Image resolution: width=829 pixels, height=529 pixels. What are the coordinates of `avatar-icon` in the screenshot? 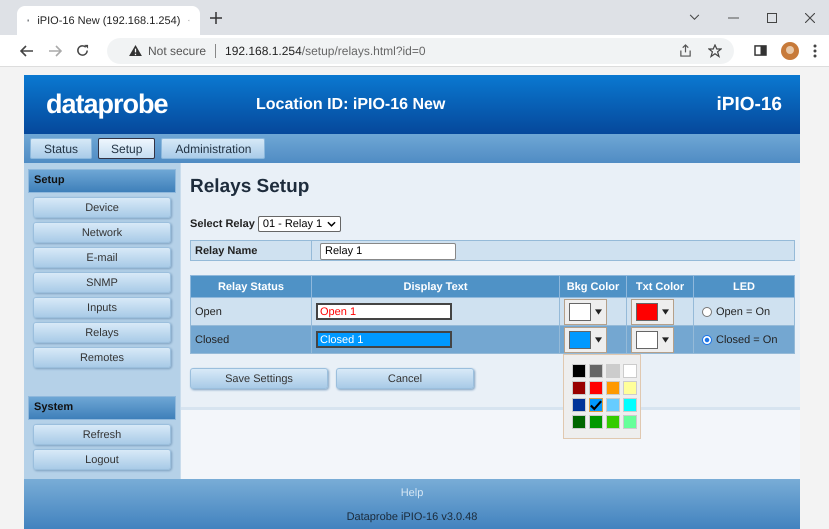 It's located at (790, 51).